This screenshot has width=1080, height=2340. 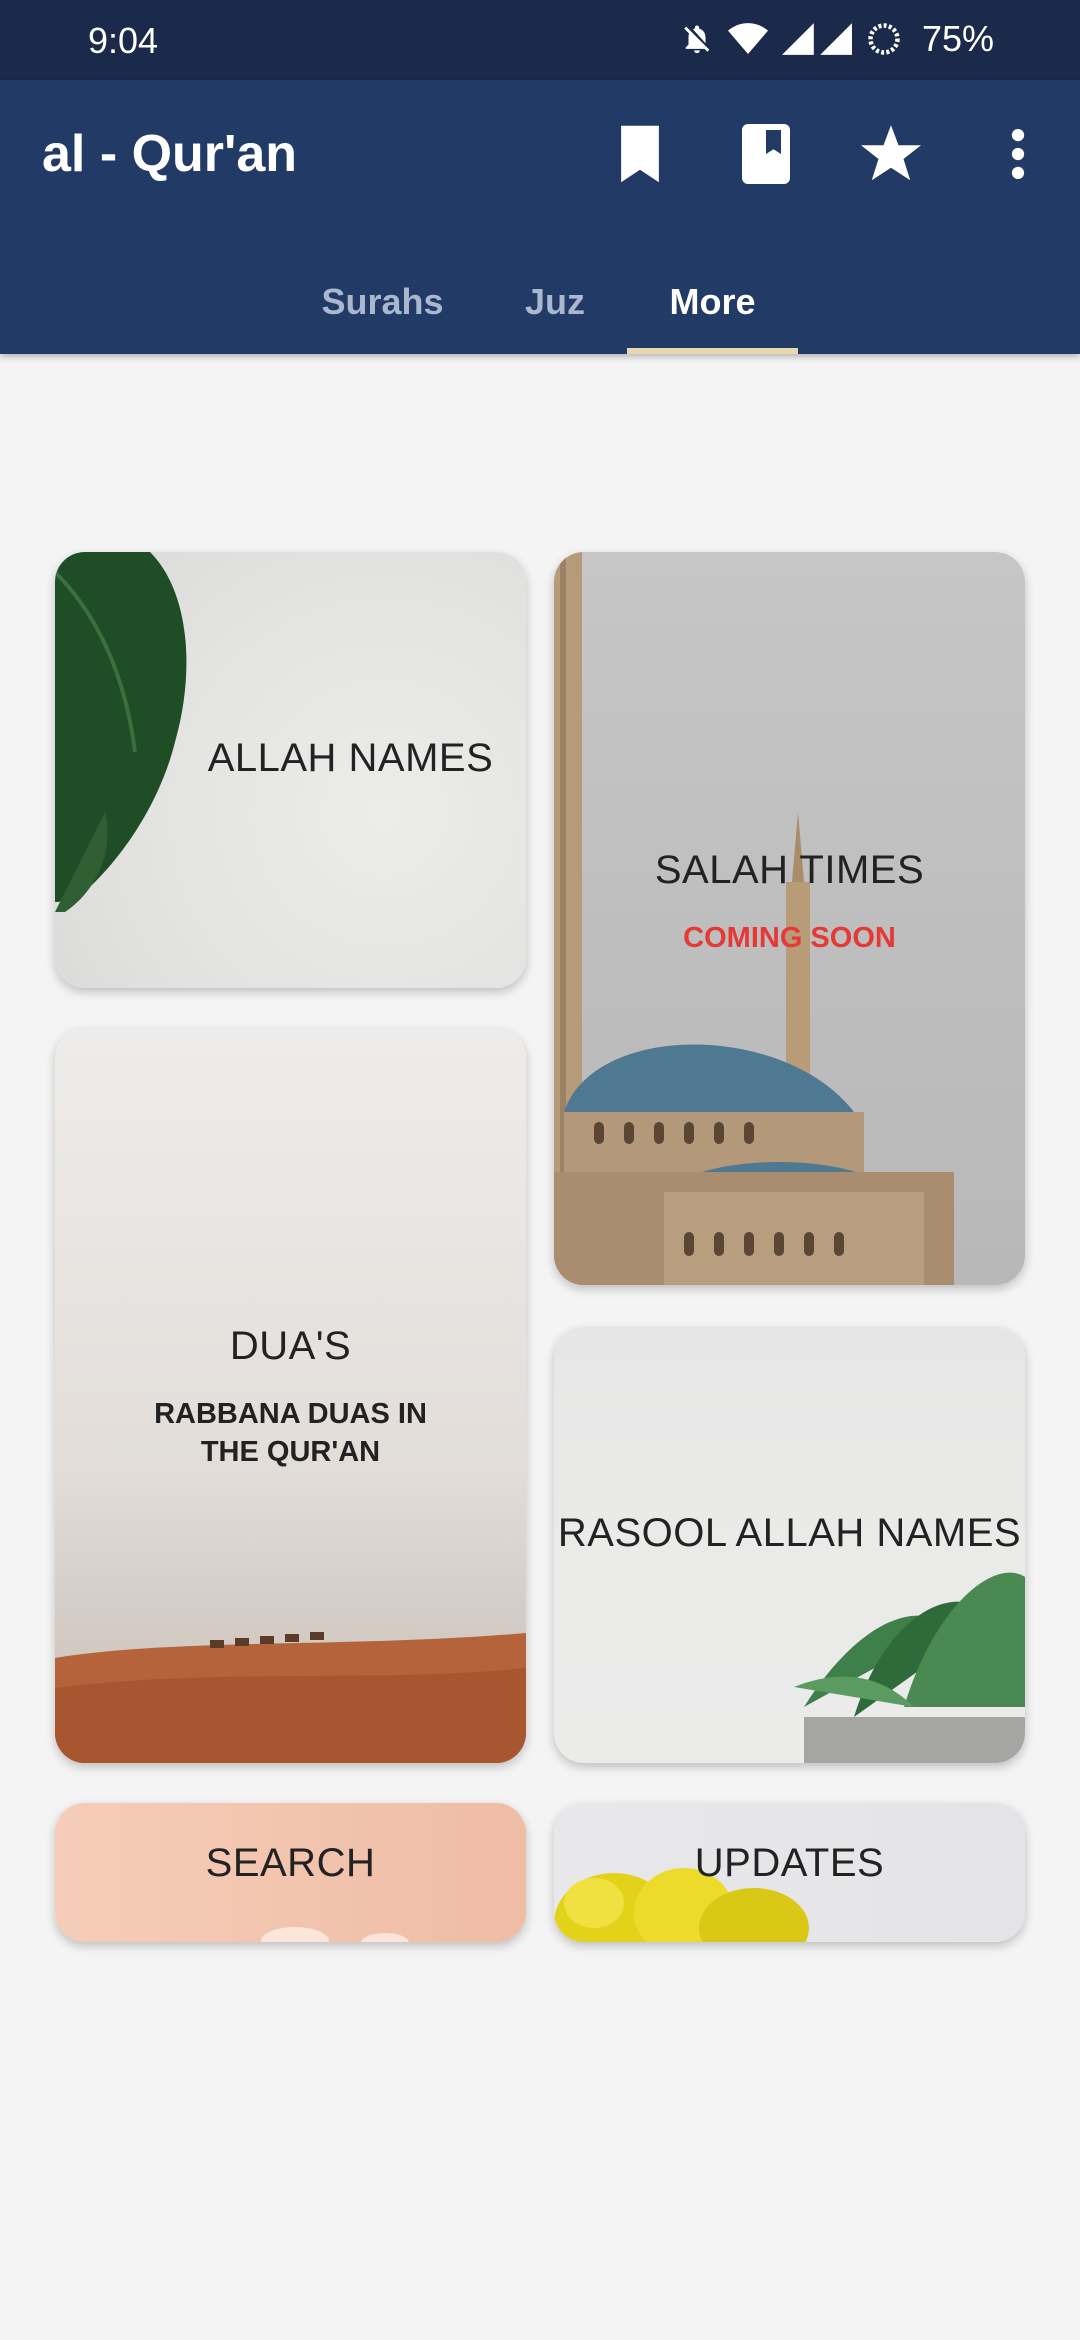 I want to click on status-bar: 9:04 75%, so click(x=540, y=40).